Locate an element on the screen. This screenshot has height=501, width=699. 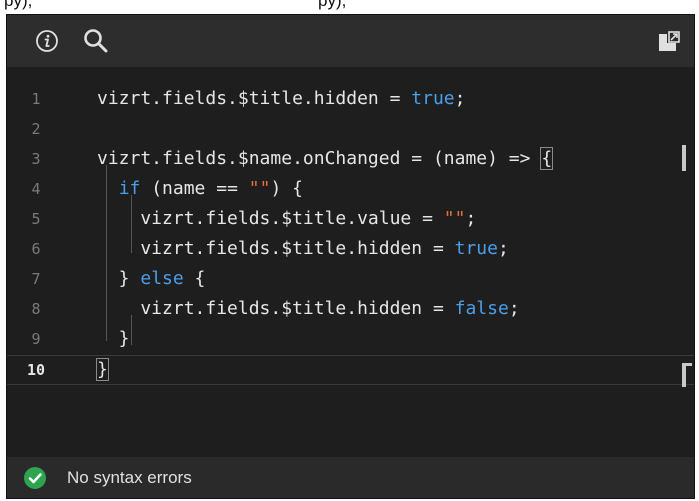
line-number: 10 is located at coordinates (36, 370).